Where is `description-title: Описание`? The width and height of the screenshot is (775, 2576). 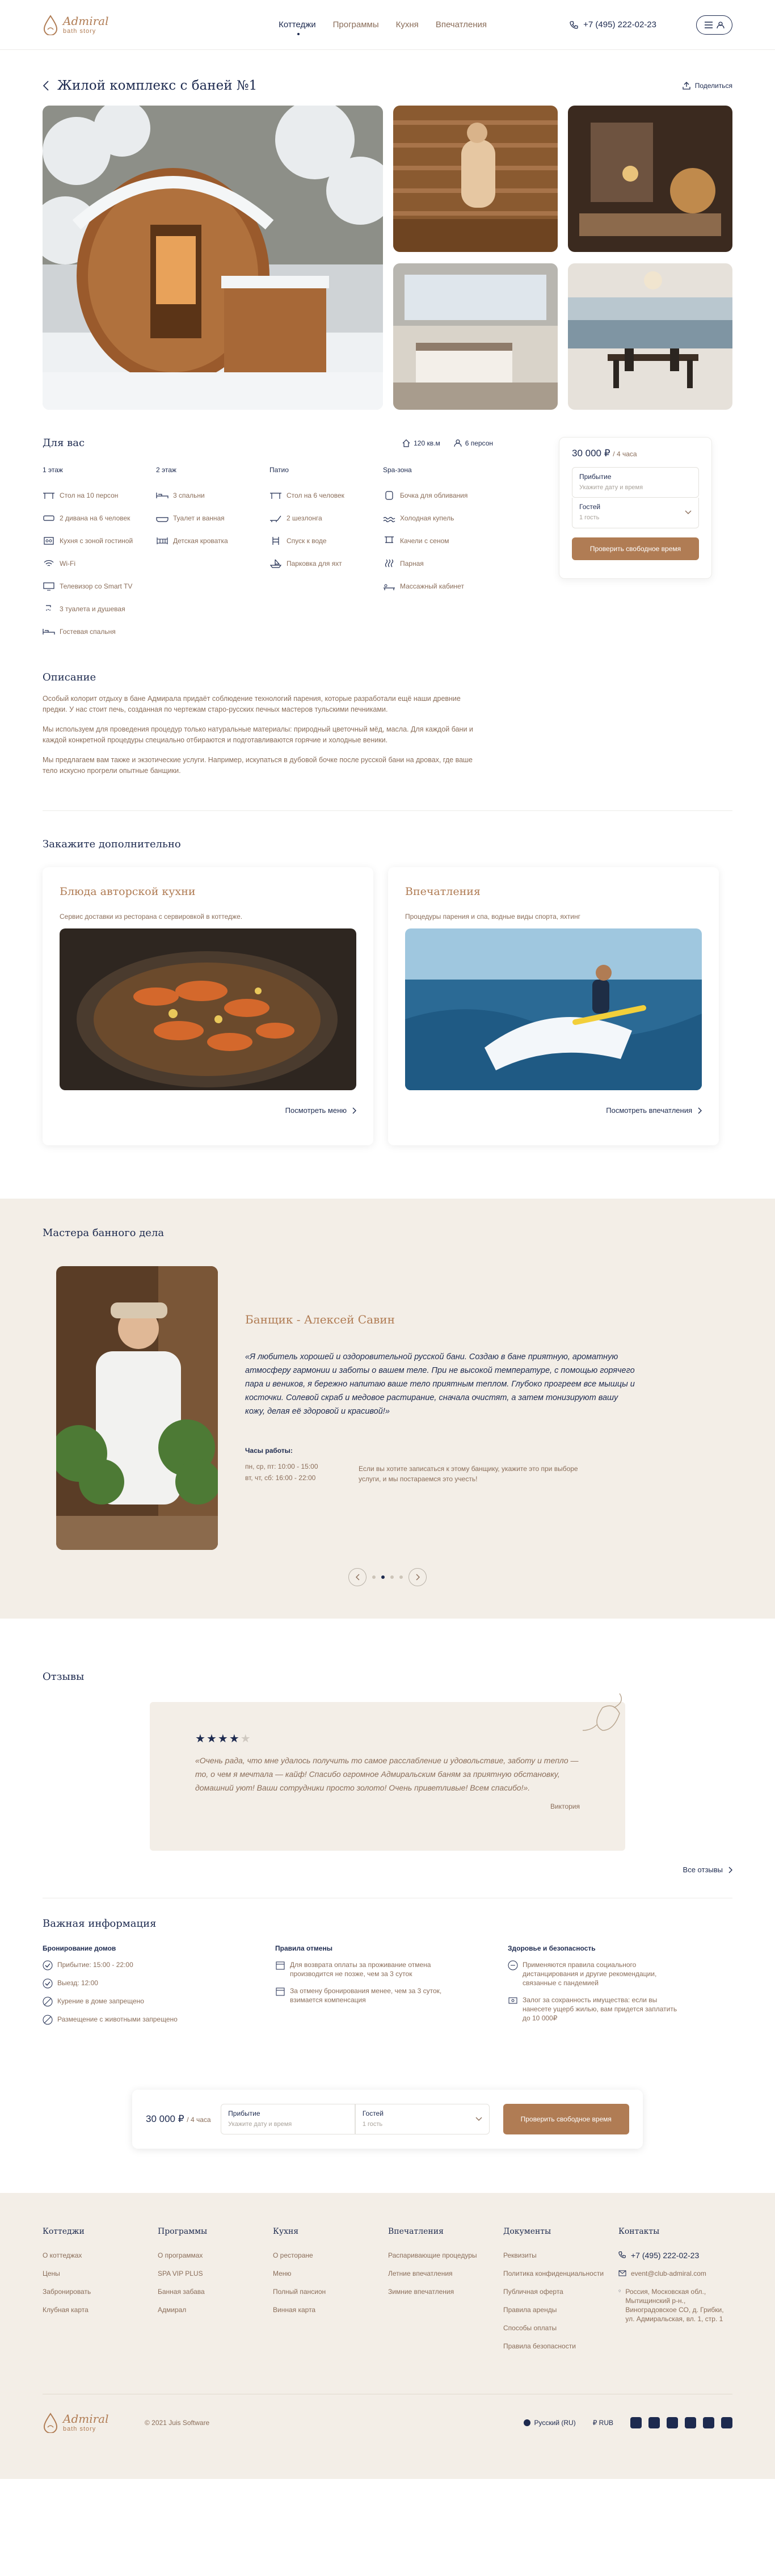
description-title: Описание is located at coordinates (69, 677).